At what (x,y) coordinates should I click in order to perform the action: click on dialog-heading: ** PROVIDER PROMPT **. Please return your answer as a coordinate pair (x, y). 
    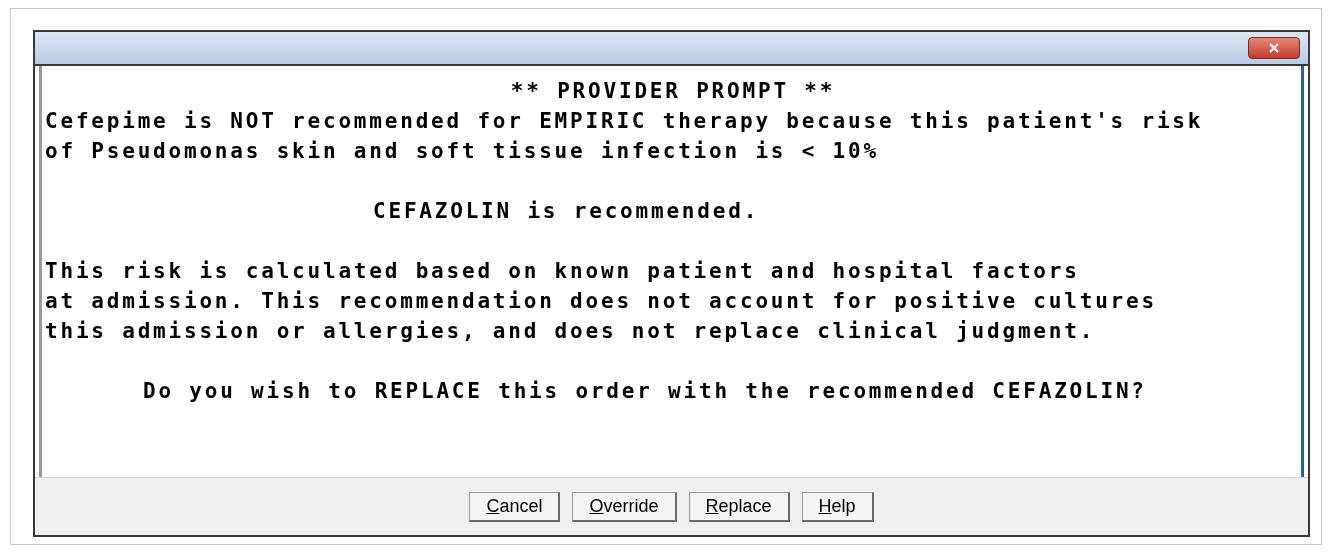
    Looking at the image, I should click on (673, 91).